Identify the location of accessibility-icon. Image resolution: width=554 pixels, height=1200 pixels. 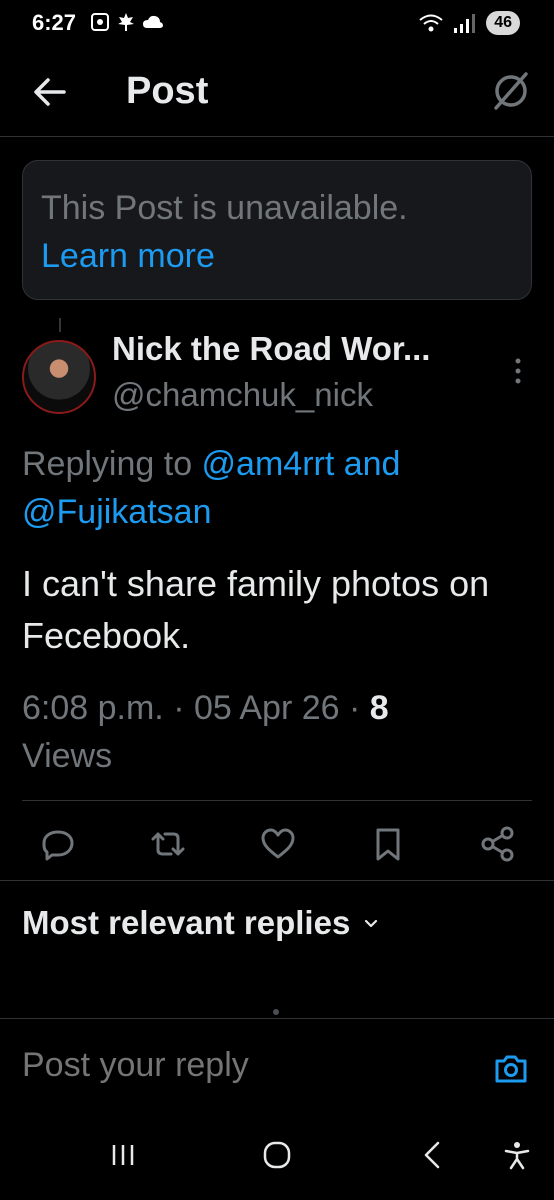
(517, 1156).